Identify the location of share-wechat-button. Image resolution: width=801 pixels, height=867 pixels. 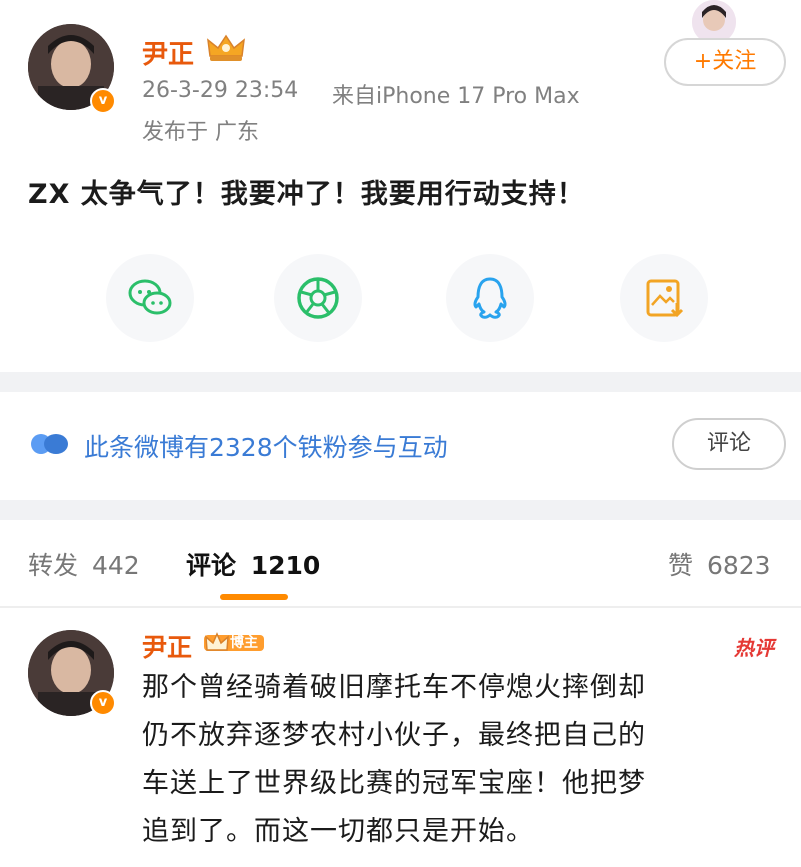
(150, 298).